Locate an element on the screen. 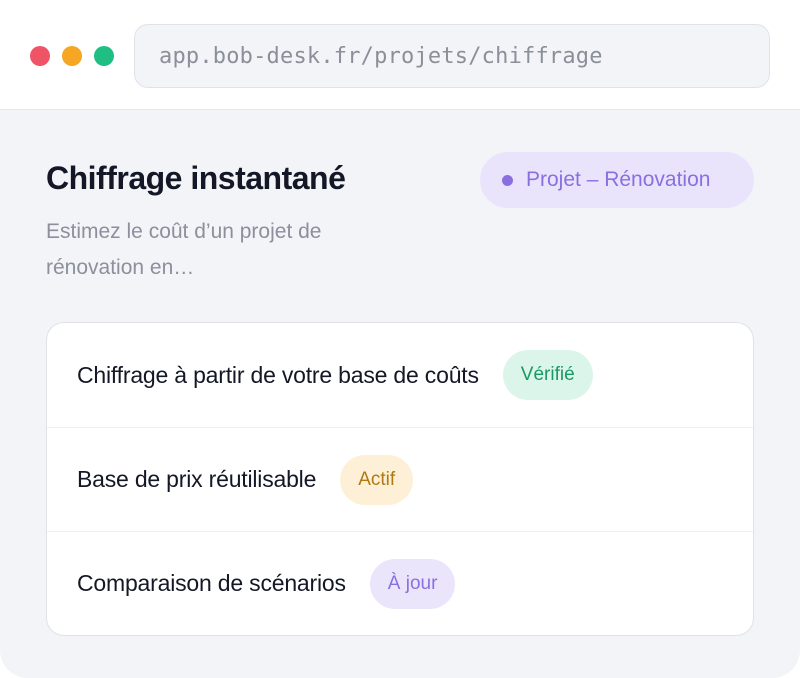  feature-label: Base de prix réutilisable is located at coordinates (197, 479).